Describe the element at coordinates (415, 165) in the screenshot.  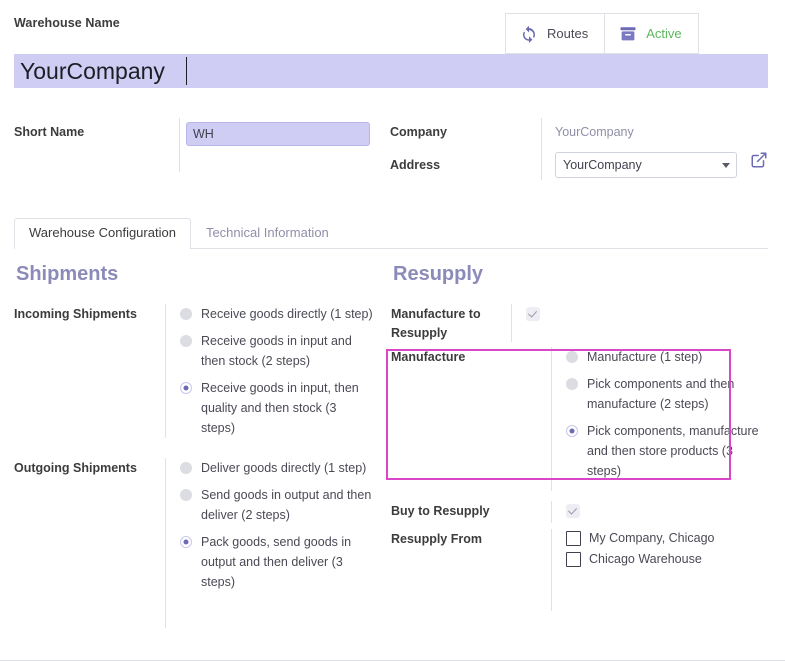
I see `address-label: Address` at that location.